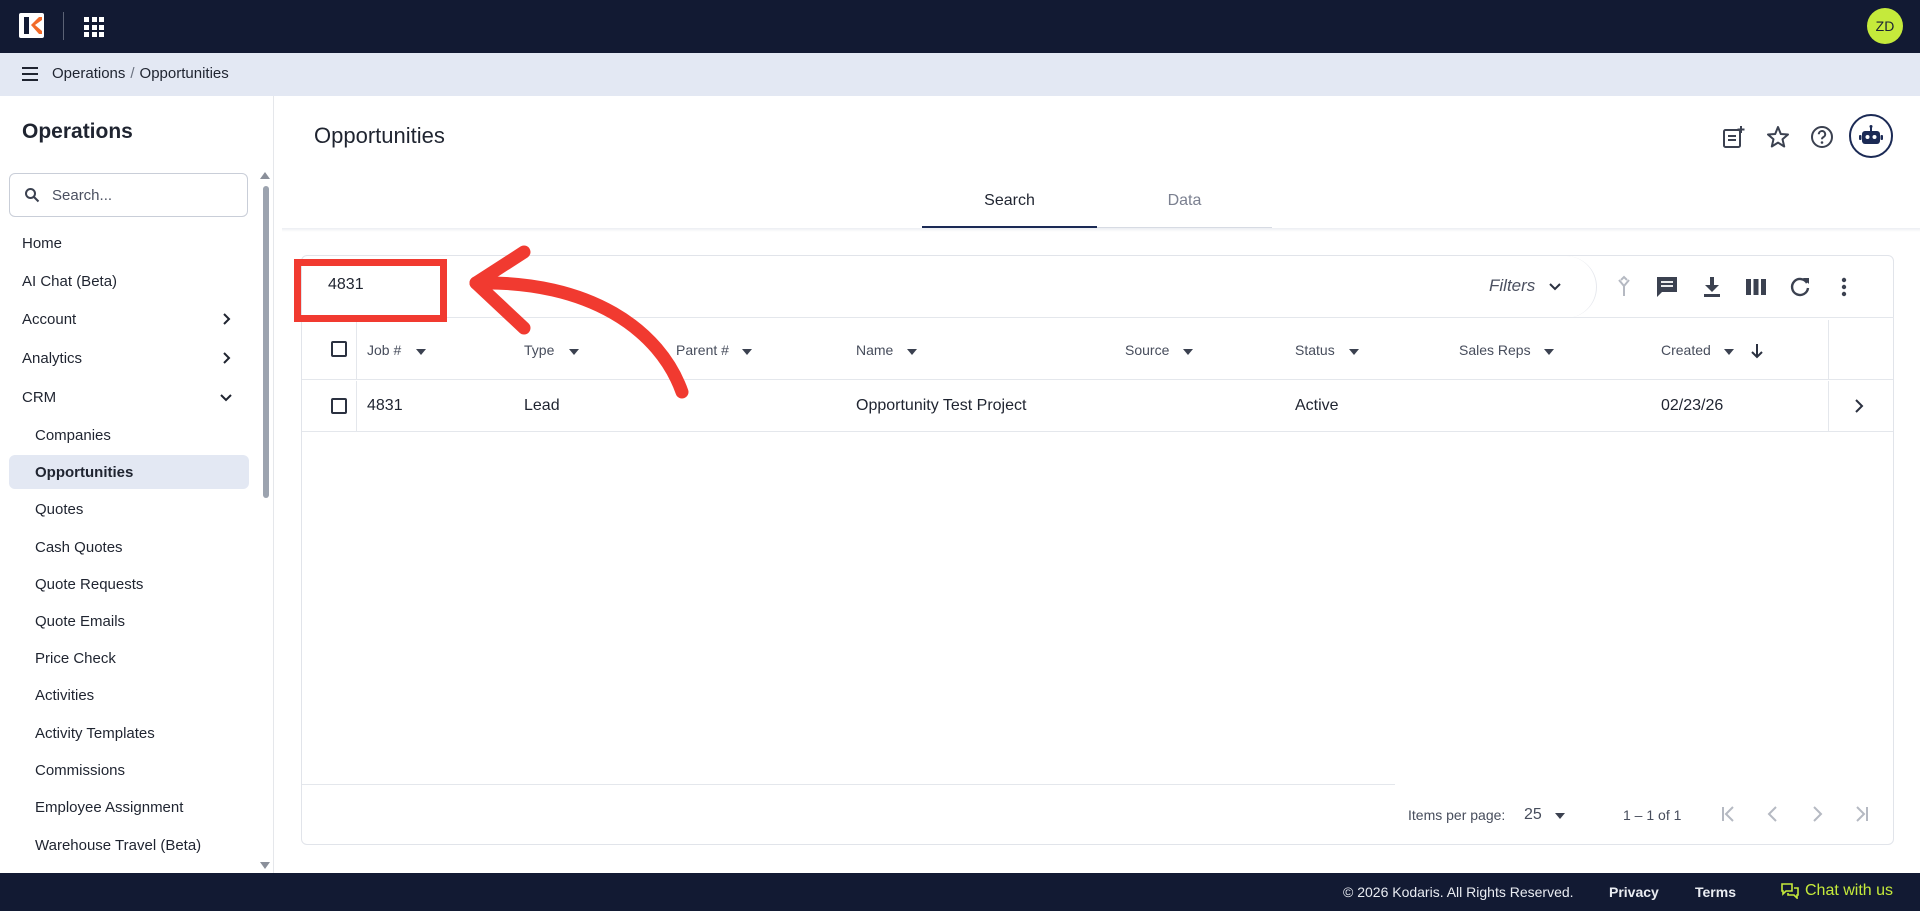 This screenshot has height=911, width=1920. I want to click on sidebar-item-label: Activity Templates, so click(95, 733).